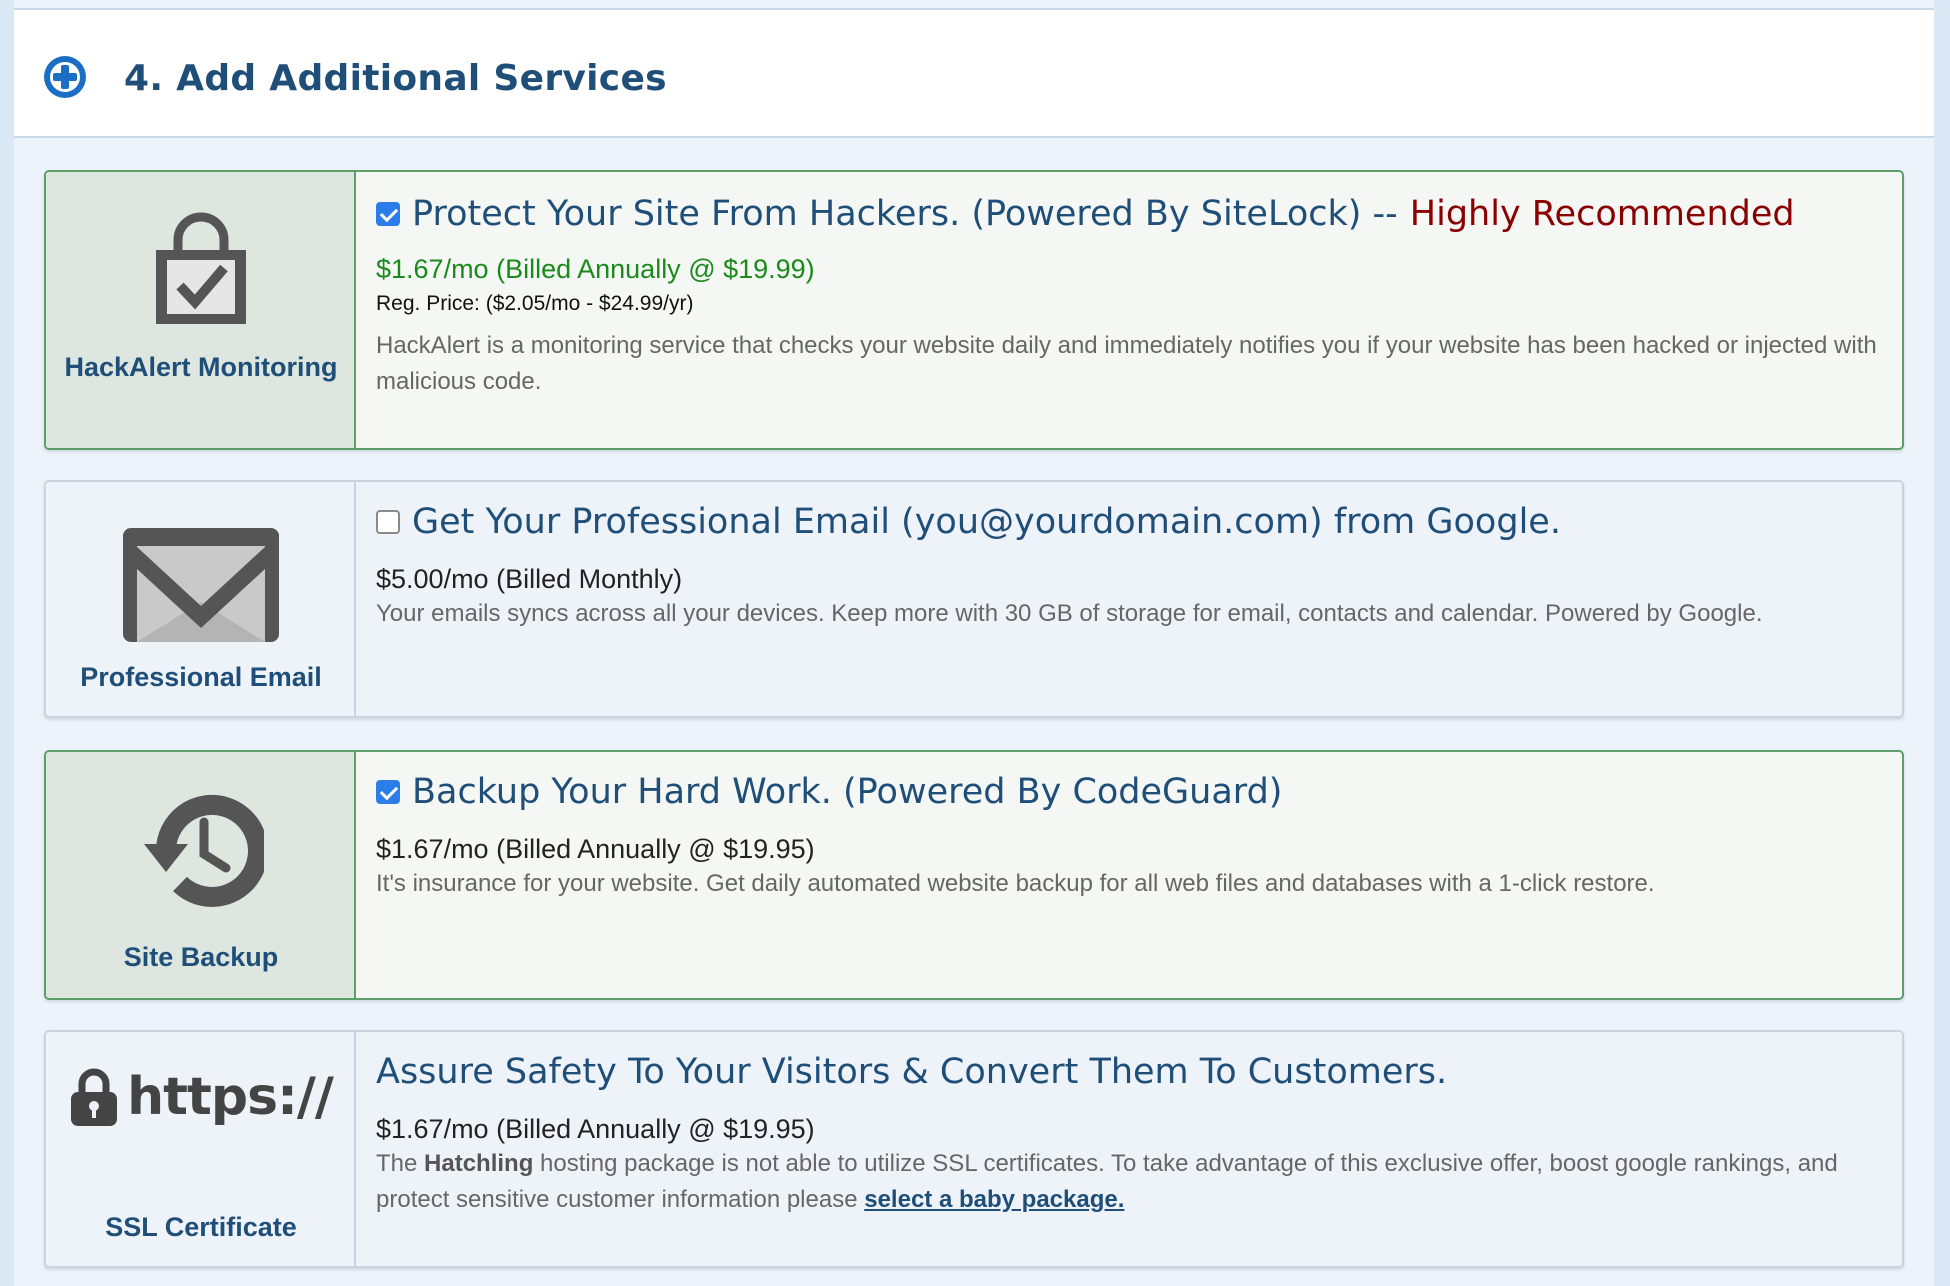  Describe the element at coordinates (479, 1163) in the screenshot. I see `package-name: Hatchling` at that location.